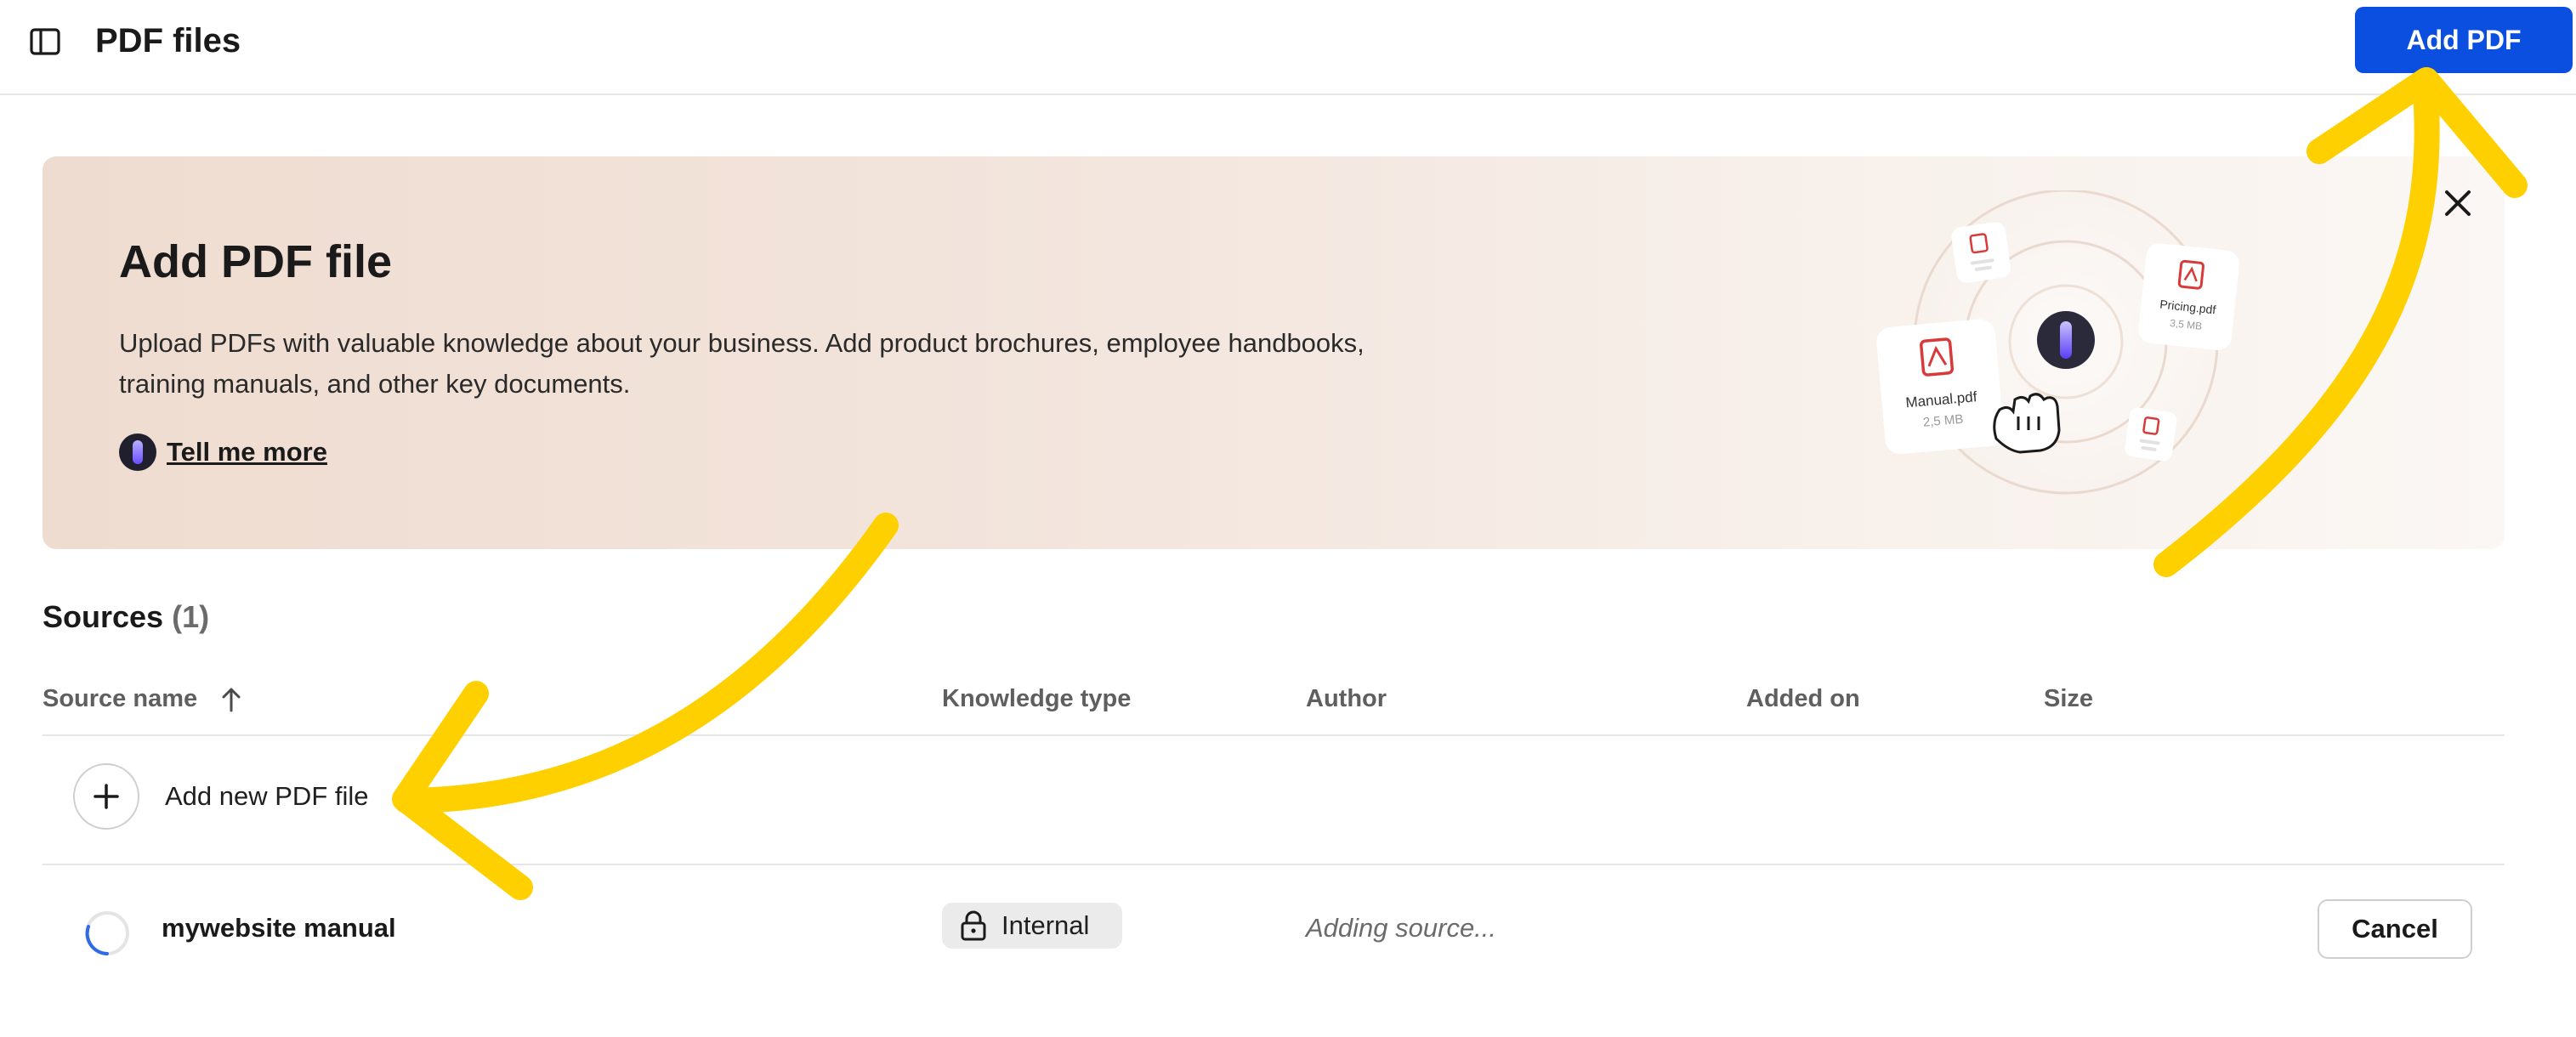 The image size is (2576, 1037). I want to click on sources-heading: Sources (1), so click(126, 617).